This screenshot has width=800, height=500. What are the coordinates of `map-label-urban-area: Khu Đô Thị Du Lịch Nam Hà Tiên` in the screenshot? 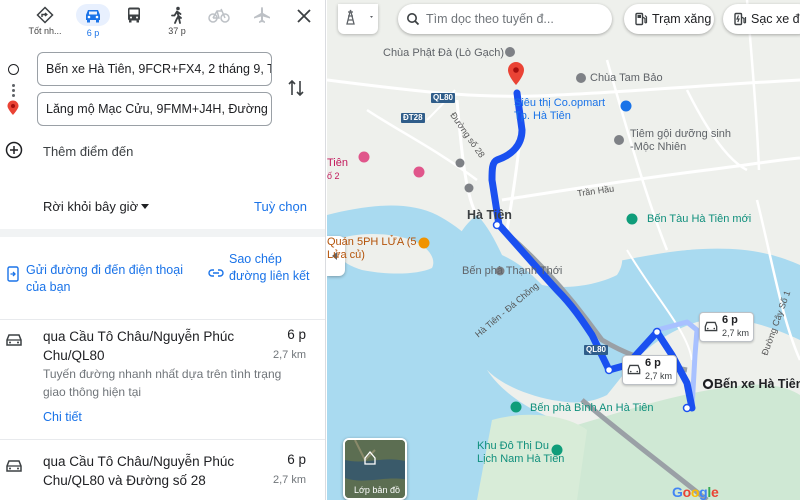 It's located at (522, 453).